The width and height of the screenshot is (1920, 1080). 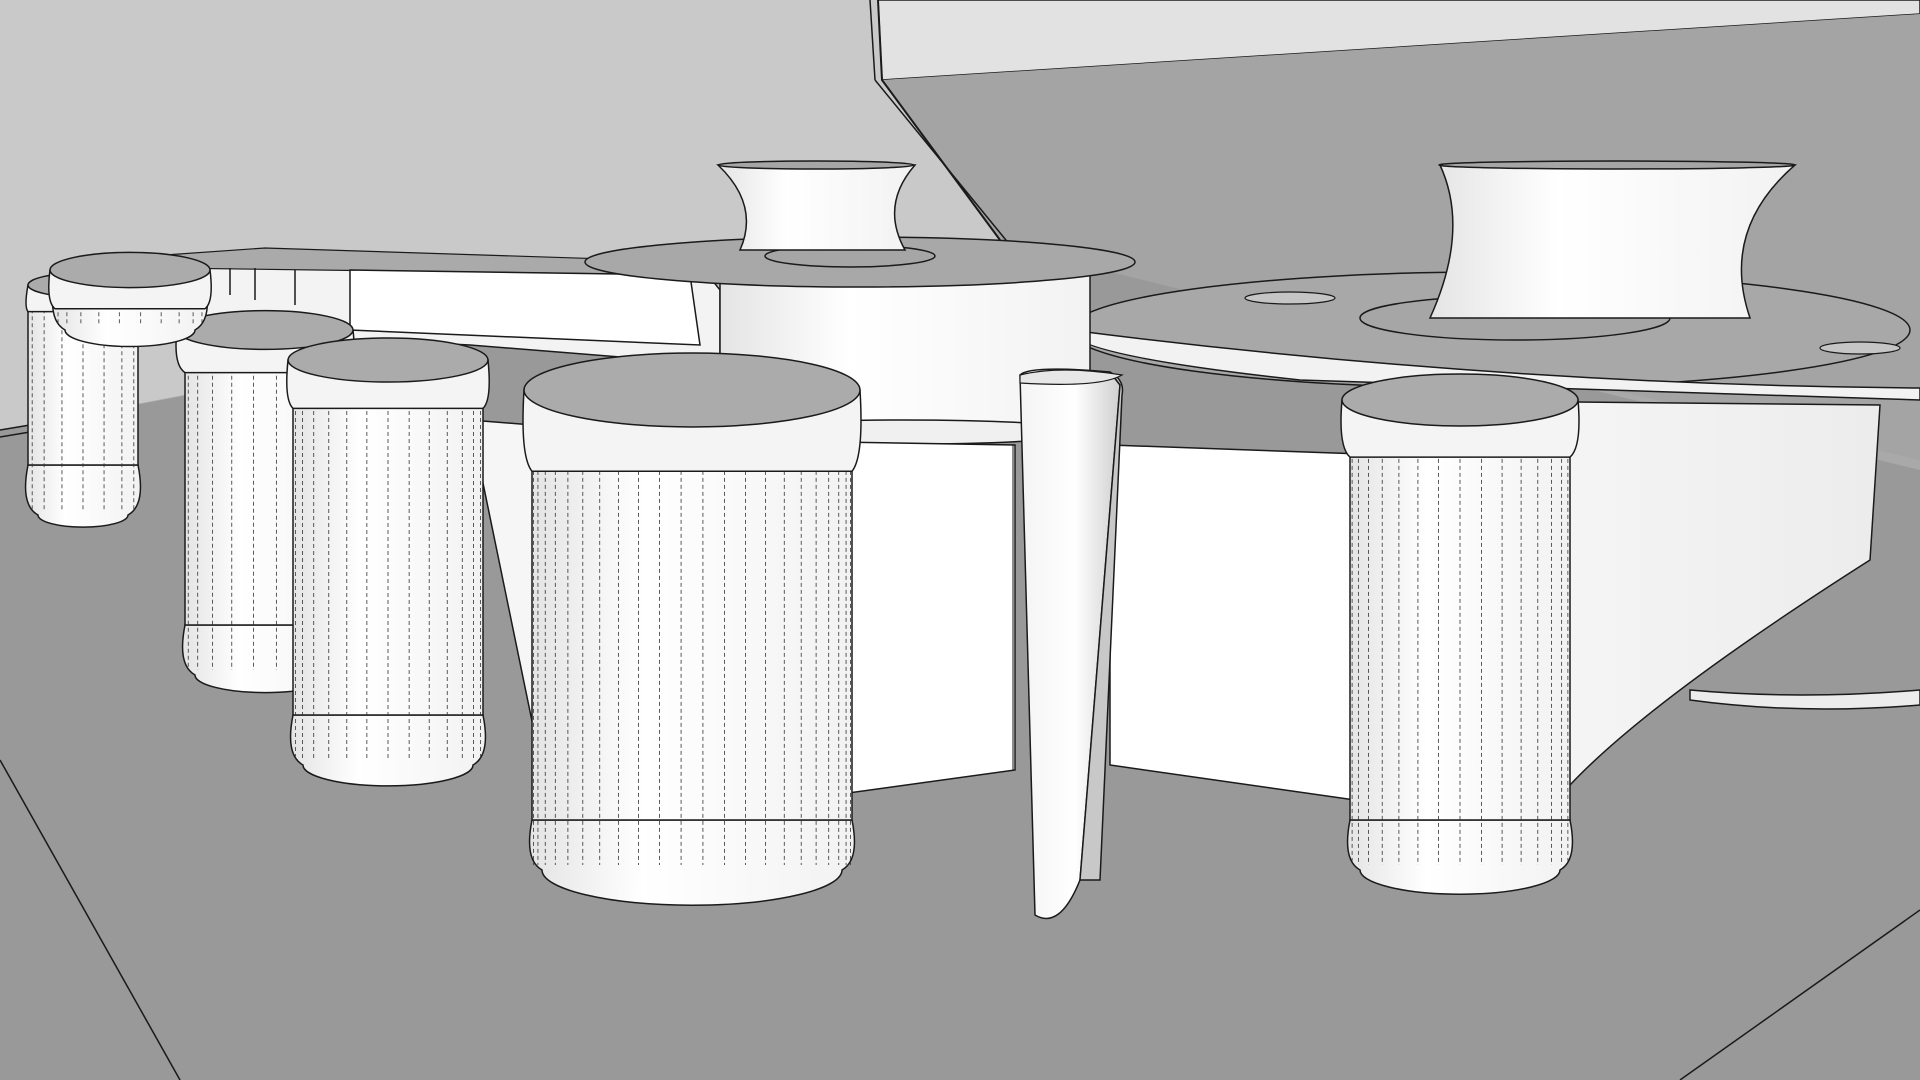 What do you see at coordinates (388, 360) in the screenshot?
I see `post-left-3-cap-top` at bounding box center [388, 360].